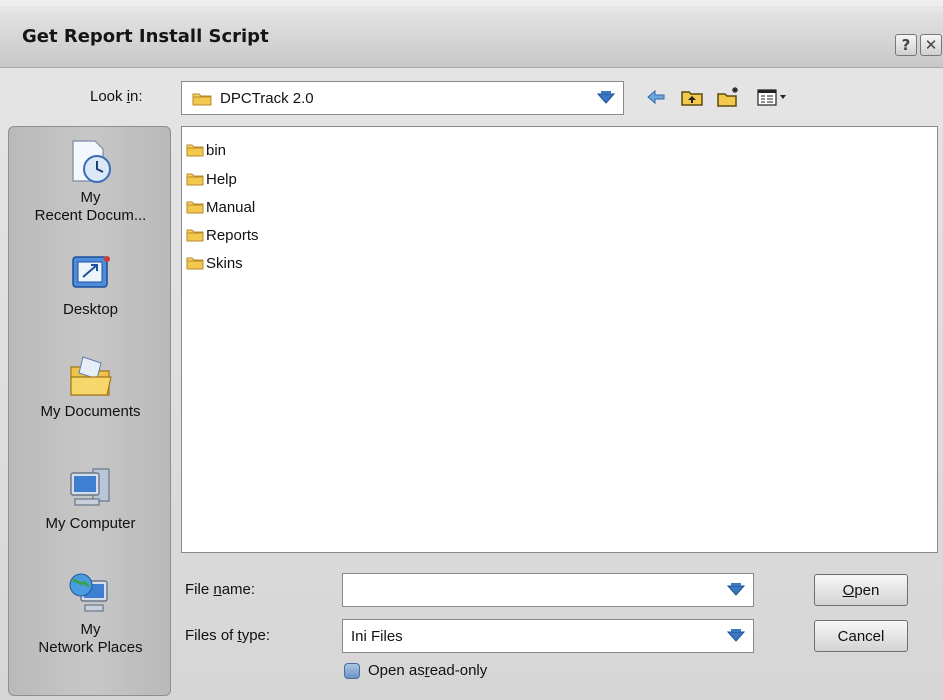 This screenshot has width=943, height=700. What do you see at coordinates (238, 589) in the screenshot?
I see `filename-label-suffix: ame:` at bounding box center [238, 589].